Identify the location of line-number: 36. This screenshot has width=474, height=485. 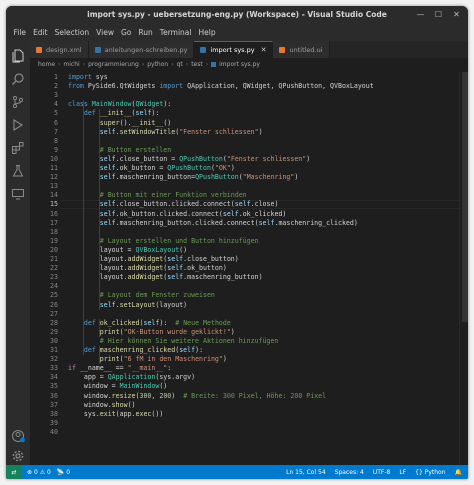
(54, 395).